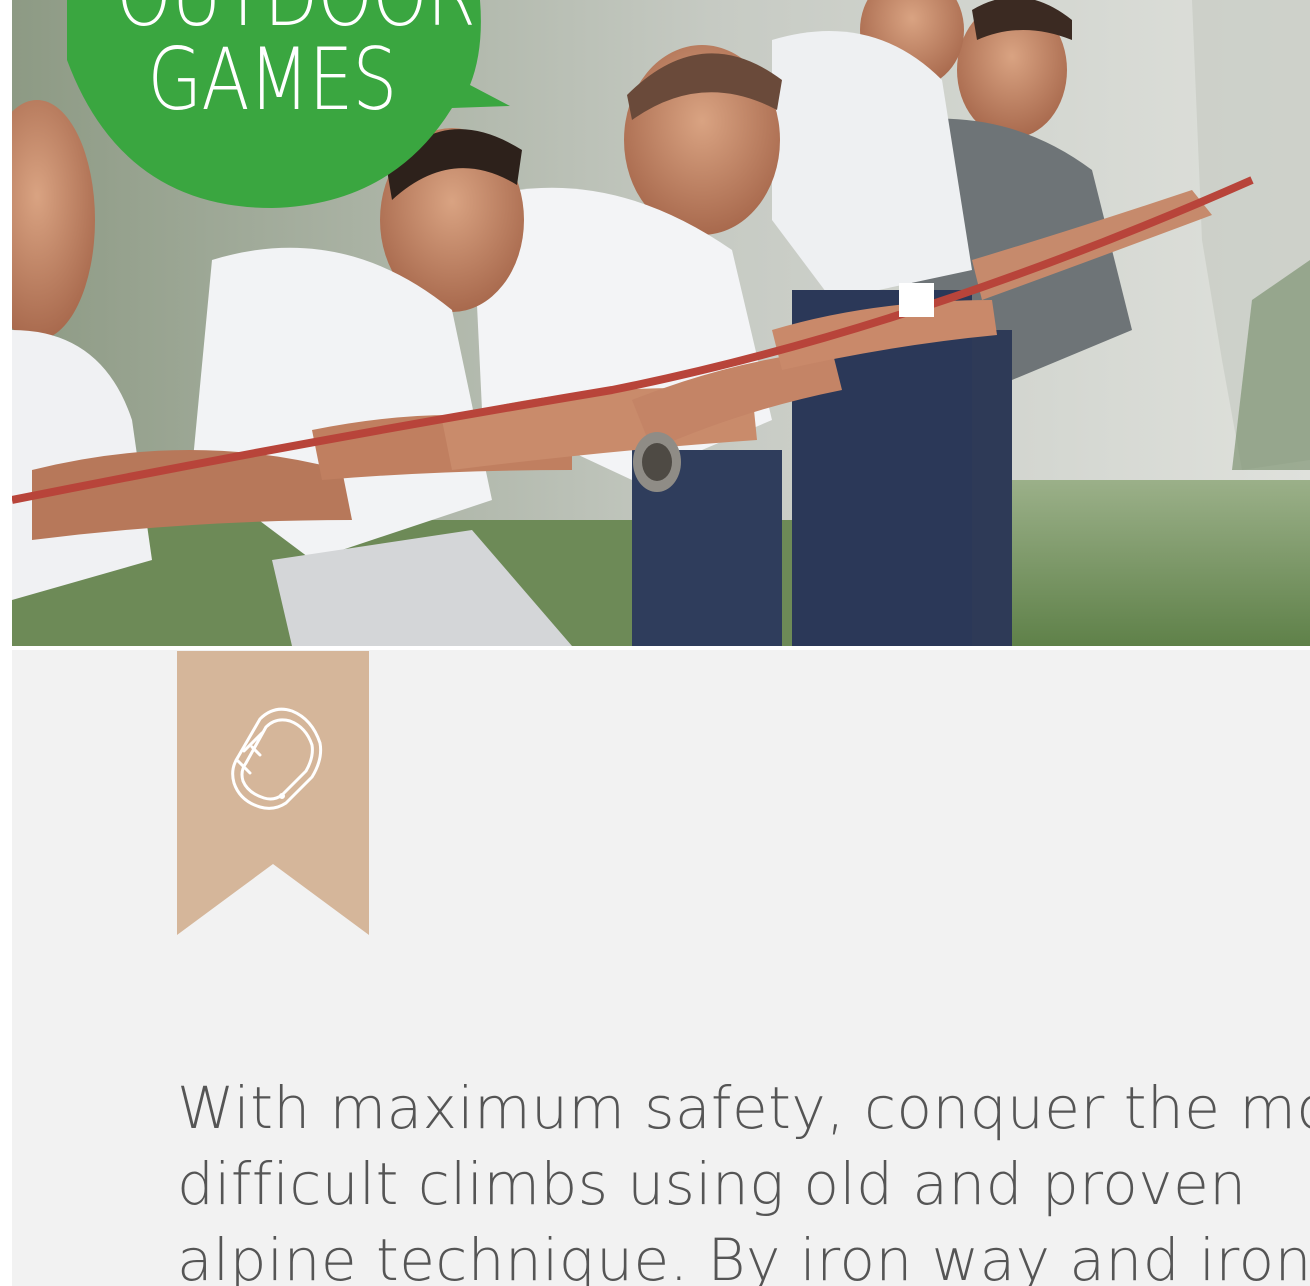  I want to click on description-line-2: difficult climbs using old and proven, so click(712, 1184).